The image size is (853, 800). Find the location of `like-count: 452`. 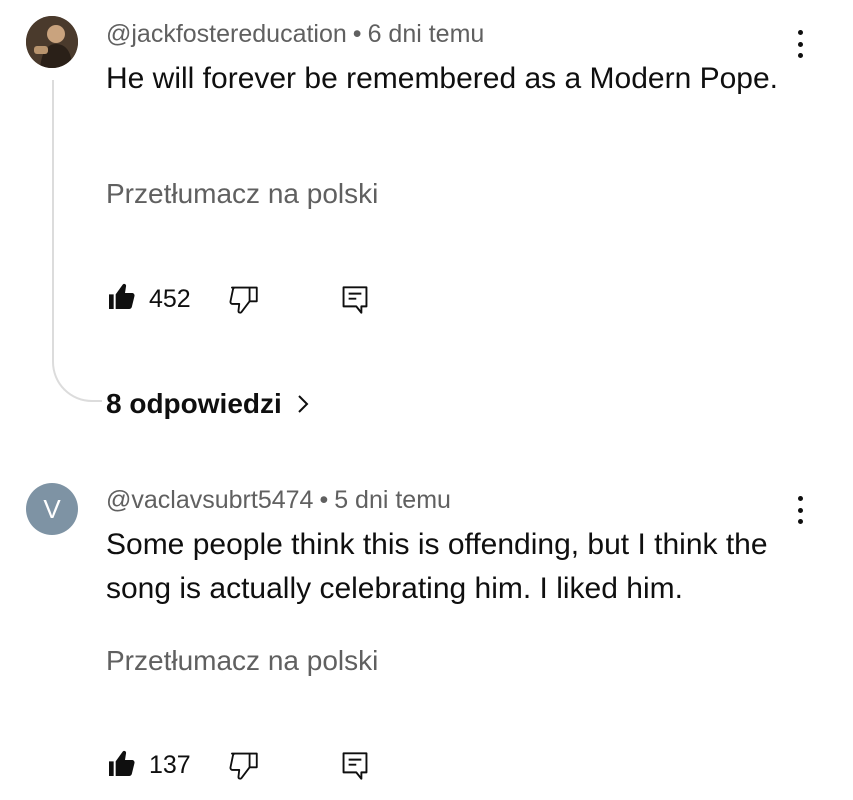

like-count: 452 is located at coordinates (170, 299).